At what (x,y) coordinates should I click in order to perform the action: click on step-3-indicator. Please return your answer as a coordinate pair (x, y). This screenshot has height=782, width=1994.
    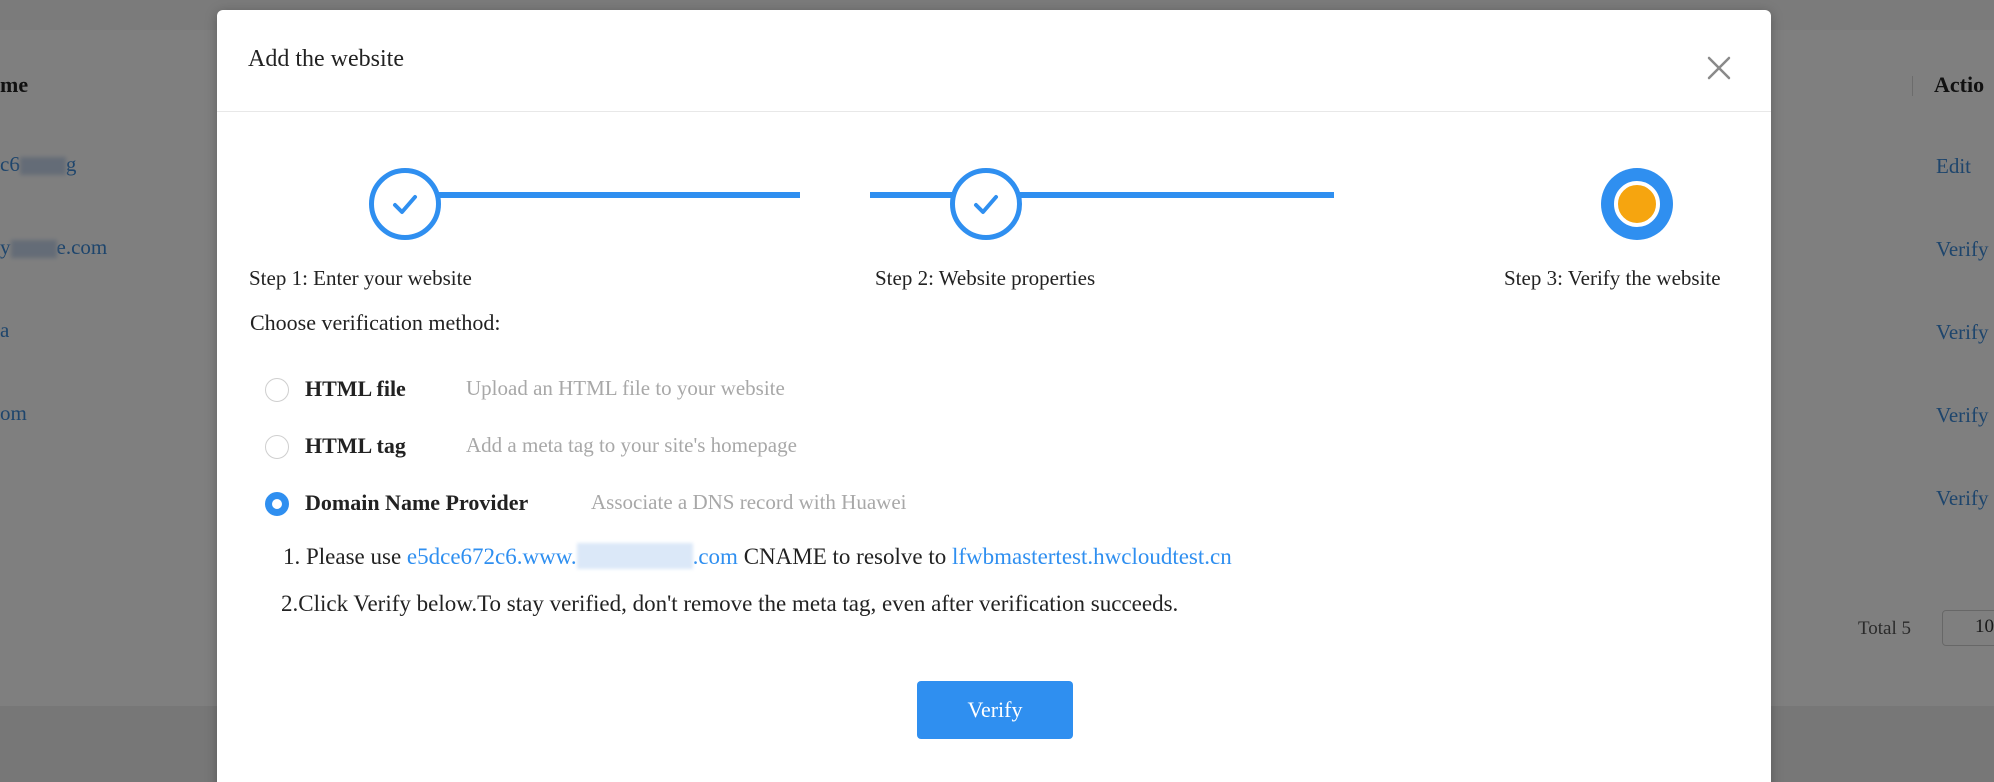
    Looking at the image, I should click on (1637, 204).